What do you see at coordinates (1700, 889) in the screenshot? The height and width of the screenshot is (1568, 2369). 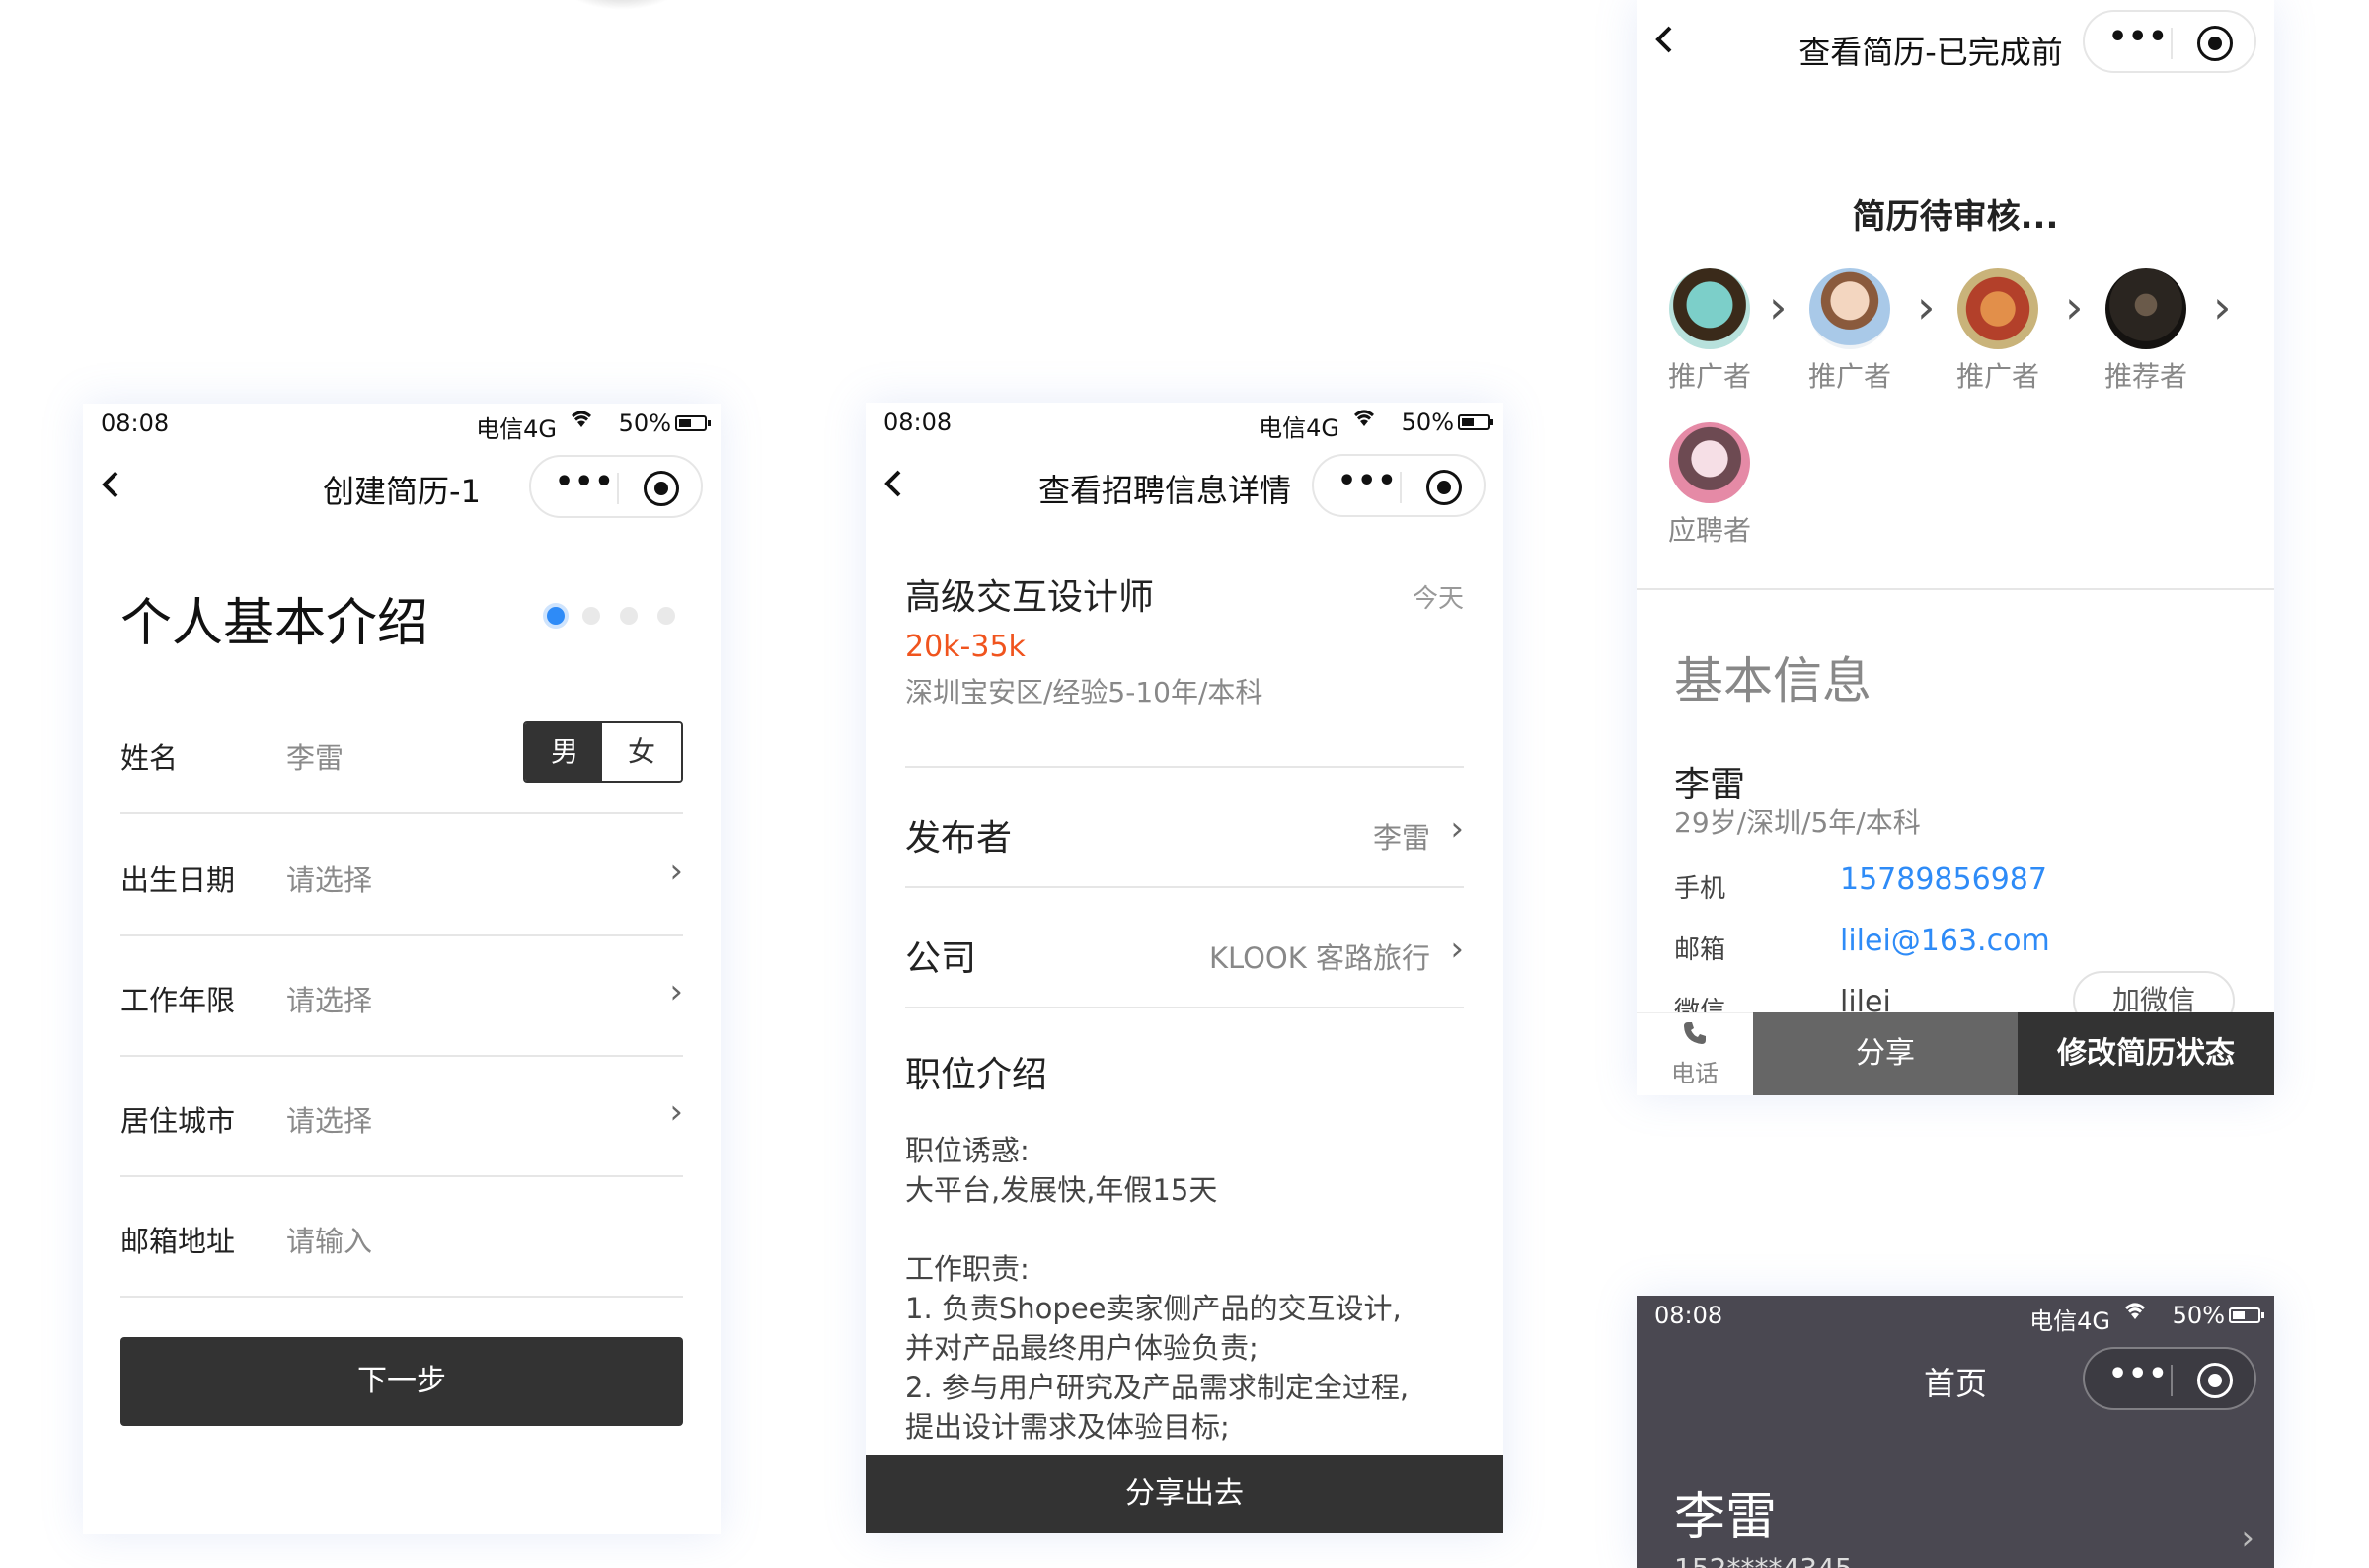 I see `phone-label: 手机` at bounding box center [1700, 889].